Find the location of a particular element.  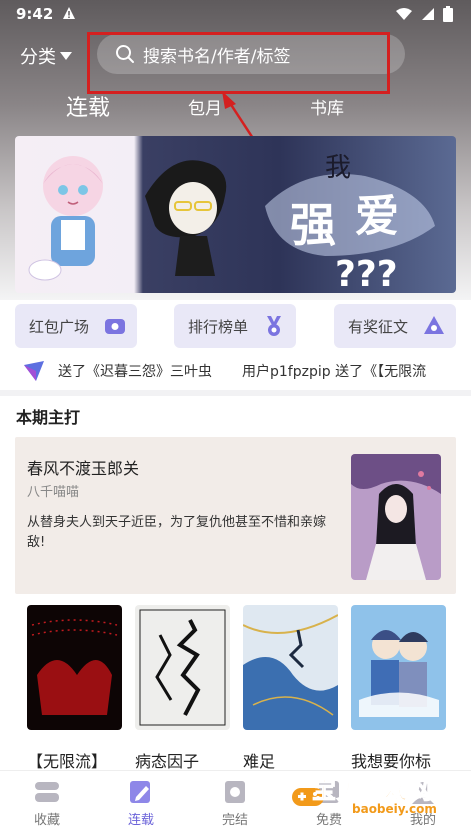

watermark-text: 宝贝游戏网 is located at coordinates (372, 790).